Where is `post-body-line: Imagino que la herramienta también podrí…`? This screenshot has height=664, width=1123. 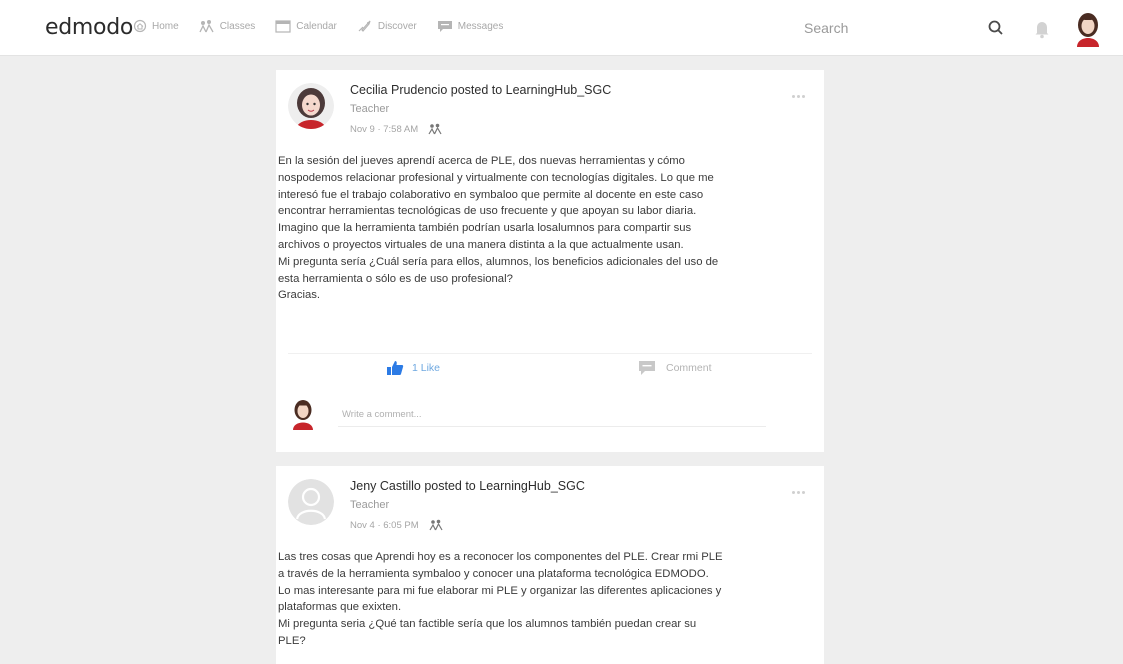
post-body-line: Imagino que la herramienta también podrí… is located at coordinates (485, 228).